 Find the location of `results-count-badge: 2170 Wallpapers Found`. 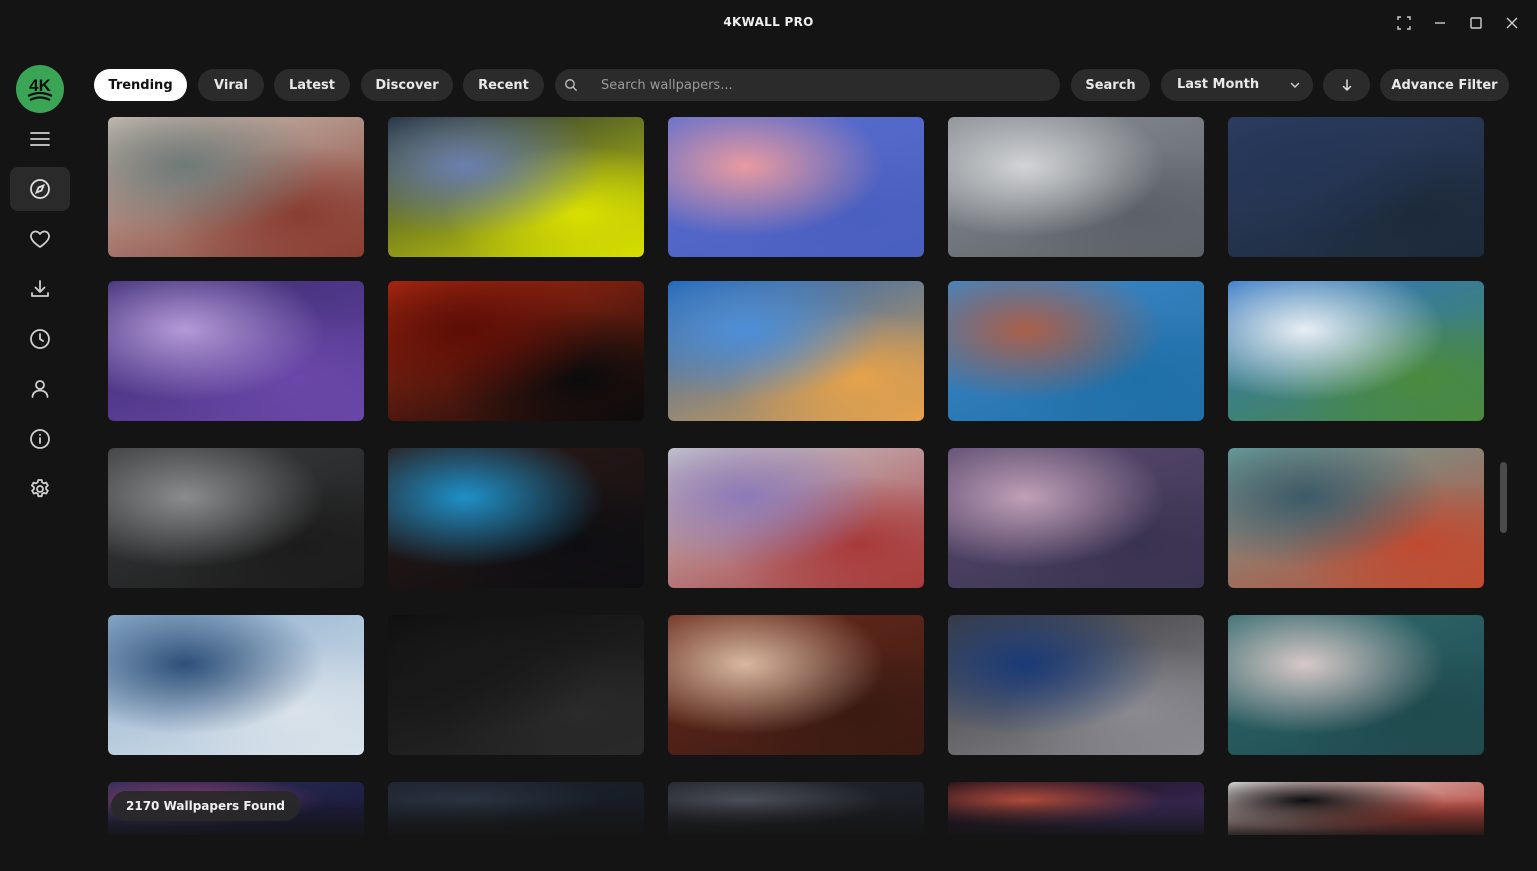

results-count-badge: 2170 Wallpapers Found is located at coordinates (205, 806).